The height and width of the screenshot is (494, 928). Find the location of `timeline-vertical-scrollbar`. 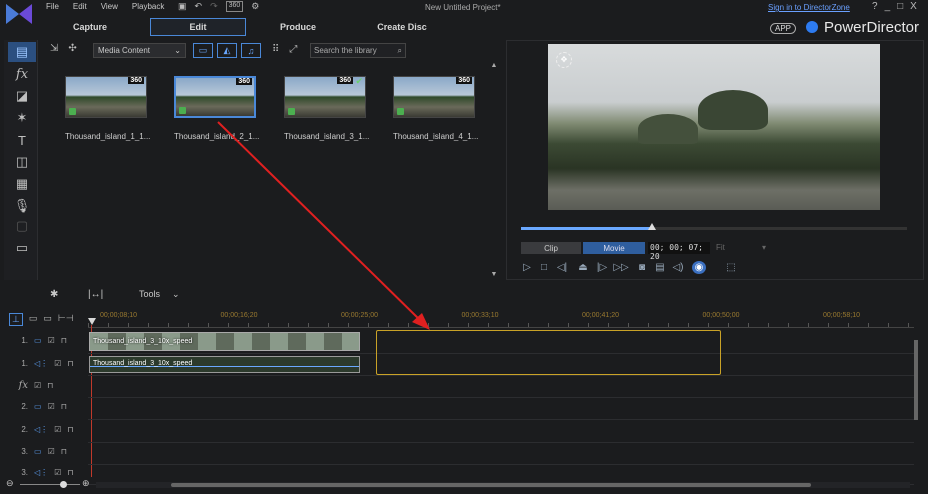

timeline-vertical-scrollbar is located at coordinates (917, 403).